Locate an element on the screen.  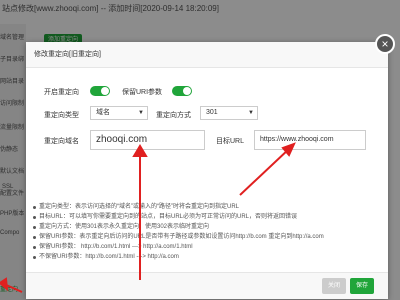
keep-uri-label: 保留URI参数 is located at coordinates (142, 92).